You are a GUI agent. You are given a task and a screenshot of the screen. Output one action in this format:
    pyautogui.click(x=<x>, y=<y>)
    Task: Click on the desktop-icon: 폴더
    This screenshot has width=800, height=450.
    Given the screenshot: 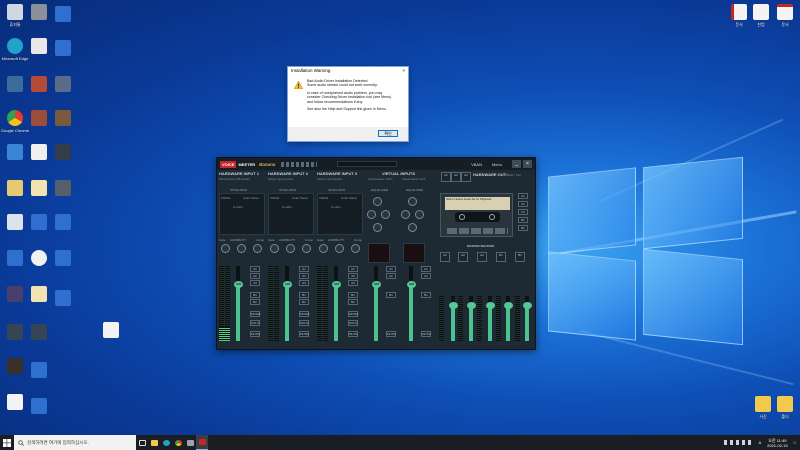 What is the action you would take?
    pyautogui.click(x=785, y=412)
    